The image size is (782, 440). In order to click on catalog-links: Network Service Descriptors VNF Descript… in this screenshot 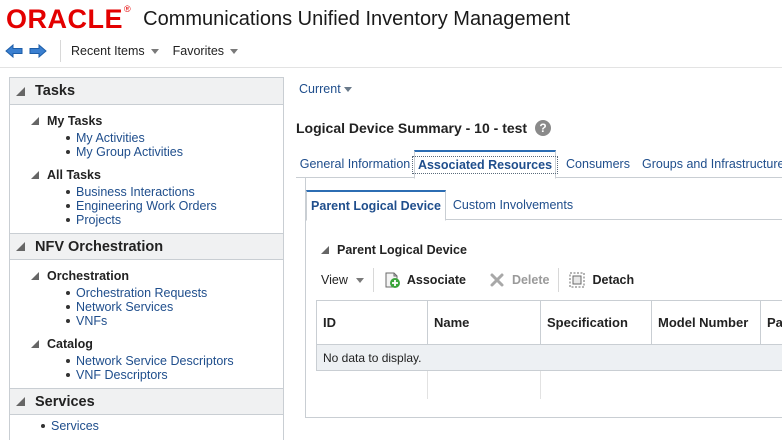, I will do `click(146, 368)`.